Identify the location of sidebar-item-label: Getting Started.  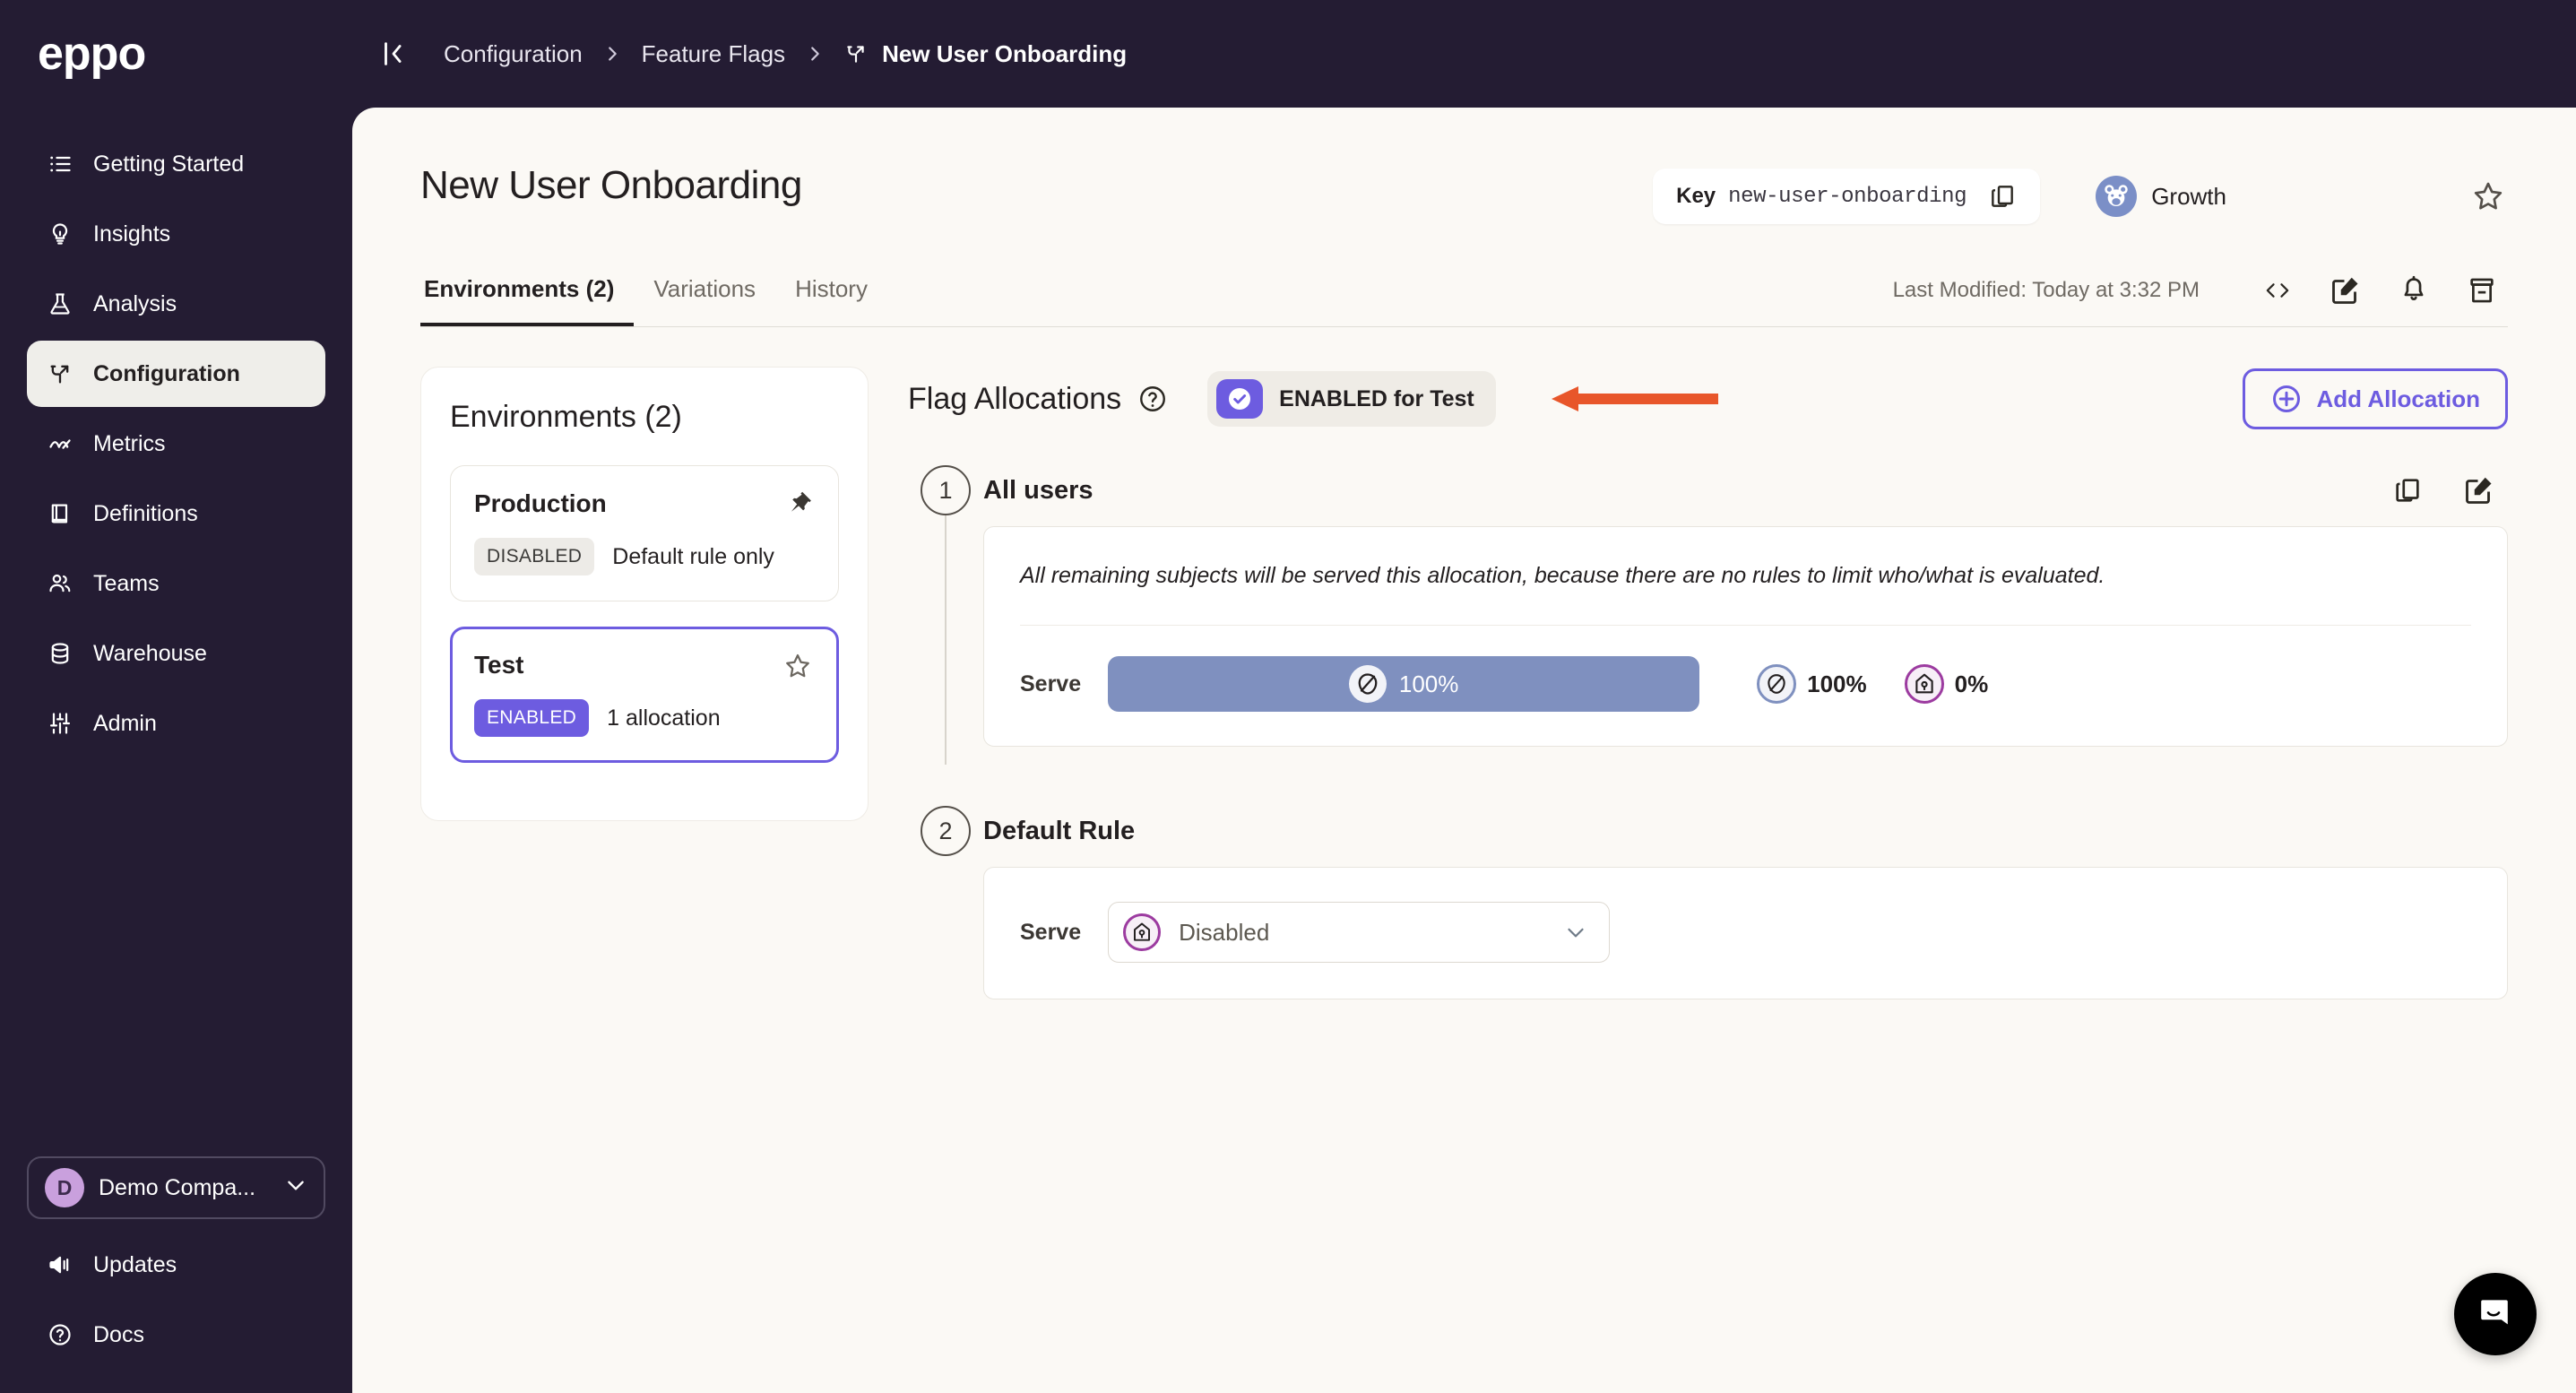
(169, 164).